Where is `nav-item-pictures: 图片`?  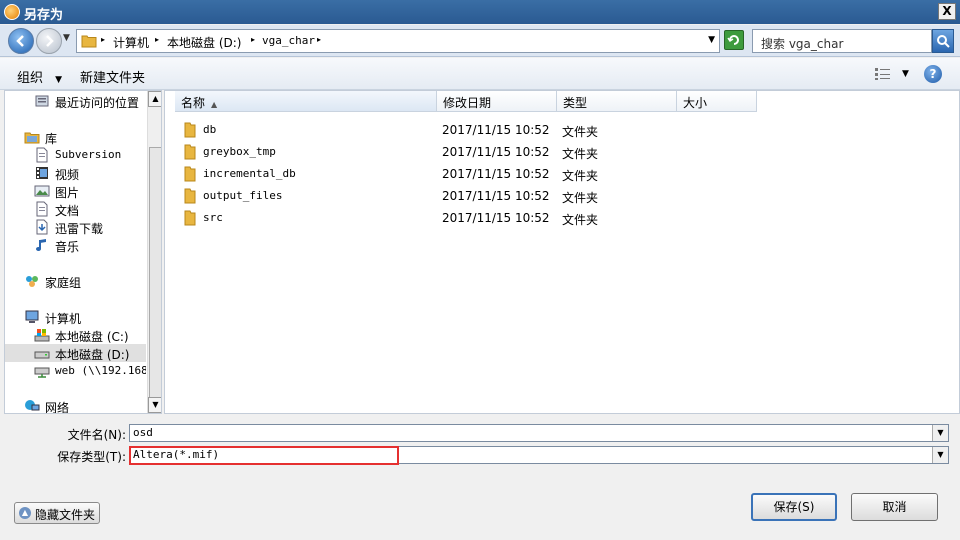 nav-item-pictures: 图片 is located at coordinates (75, 191).